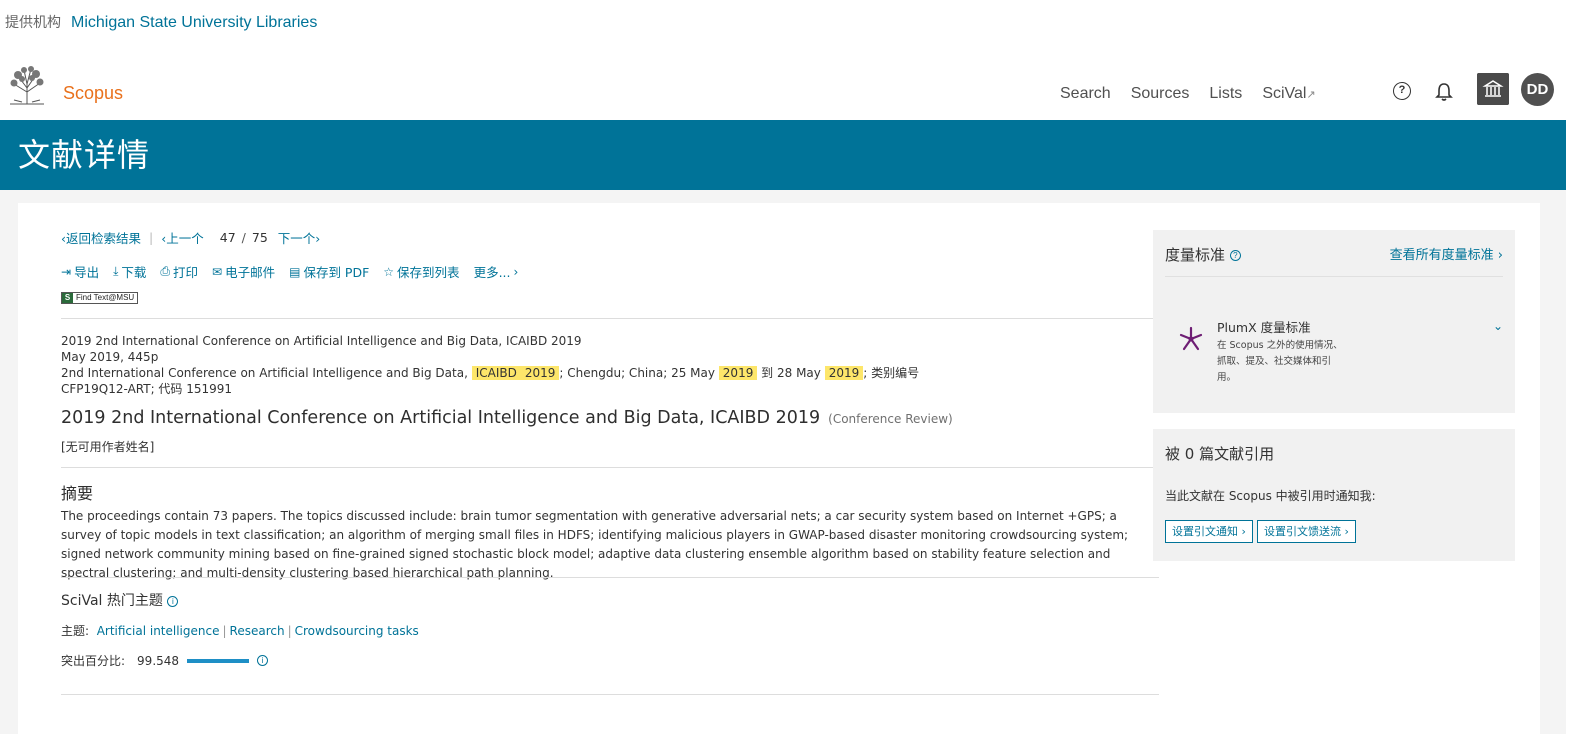 This screenshot has width=1577, height=734. I want to click on export-label: 导出, so click(87, 272).